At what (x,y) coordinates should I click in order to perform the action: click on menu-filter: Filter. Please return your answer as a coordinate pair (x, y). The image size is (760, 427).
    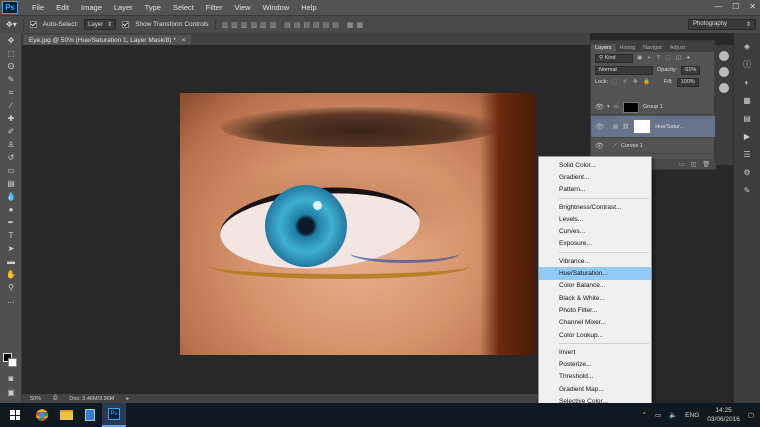
    Looking at the image, I should click on (214, 7).